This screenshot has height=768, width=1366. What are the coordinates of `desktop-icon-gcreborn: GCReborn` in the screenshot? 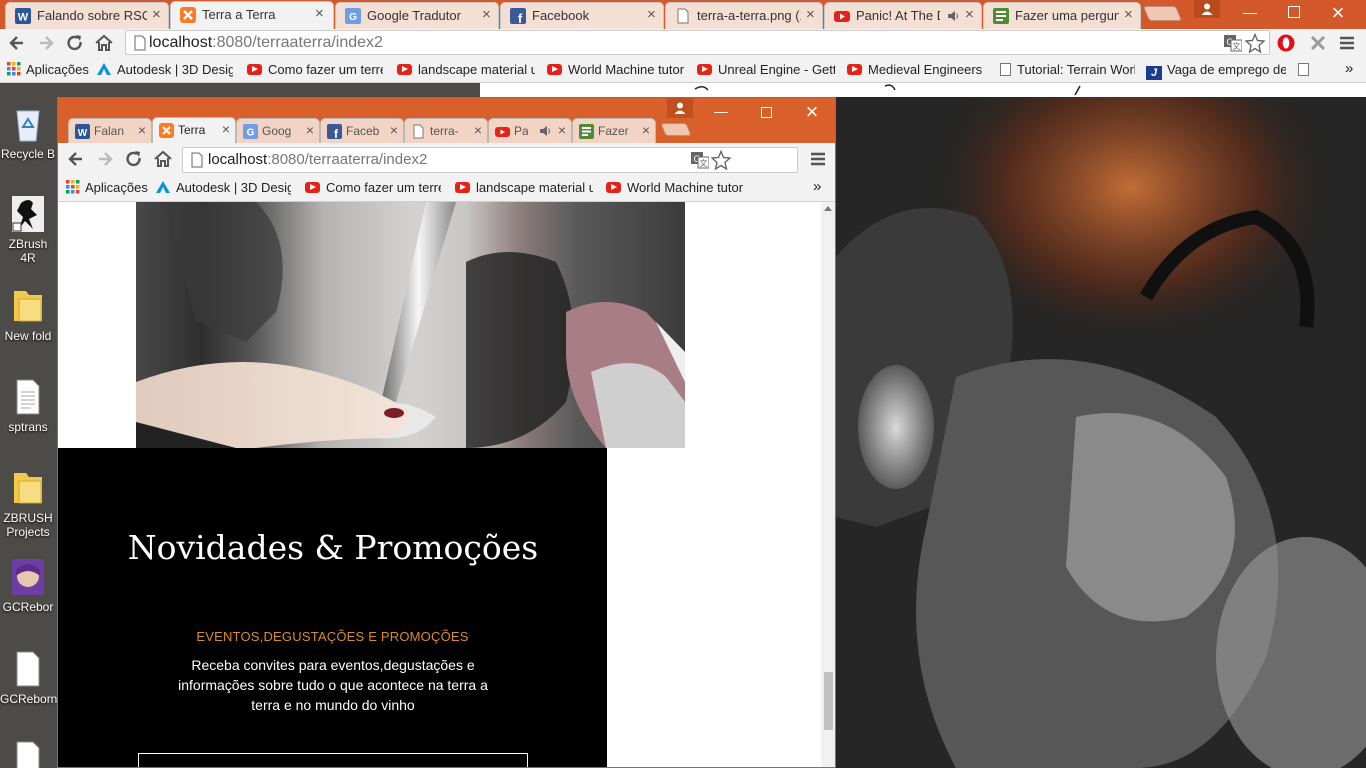 It's located at (29, 678).